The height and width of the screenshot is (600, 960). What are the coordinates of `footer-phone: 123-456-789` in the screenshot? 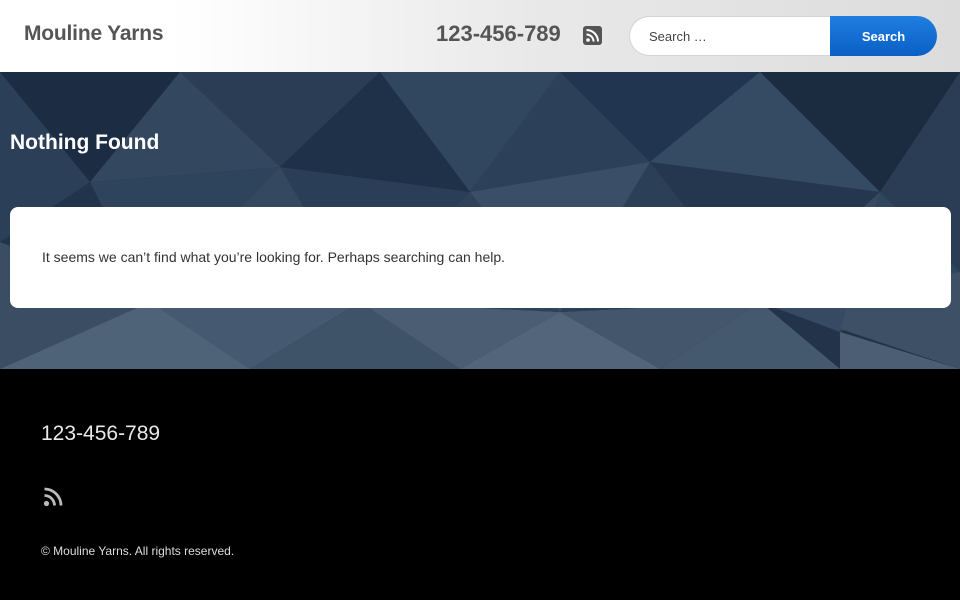 It's located at (101, 433).